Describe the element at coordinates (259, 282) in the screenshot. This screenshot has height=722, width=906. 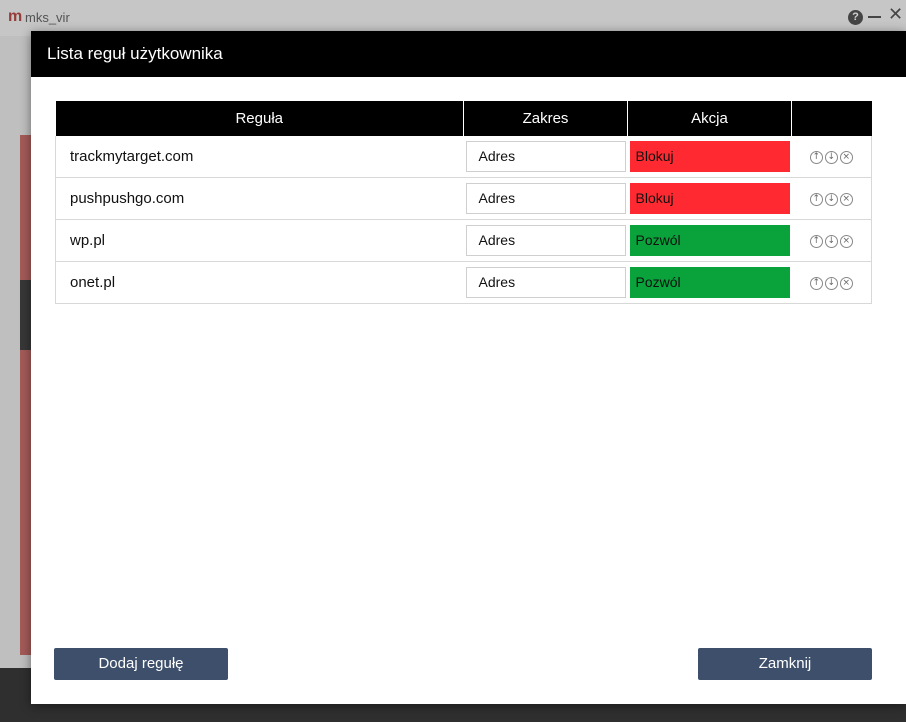
I see `rule-cell: onet.pl` at that location.